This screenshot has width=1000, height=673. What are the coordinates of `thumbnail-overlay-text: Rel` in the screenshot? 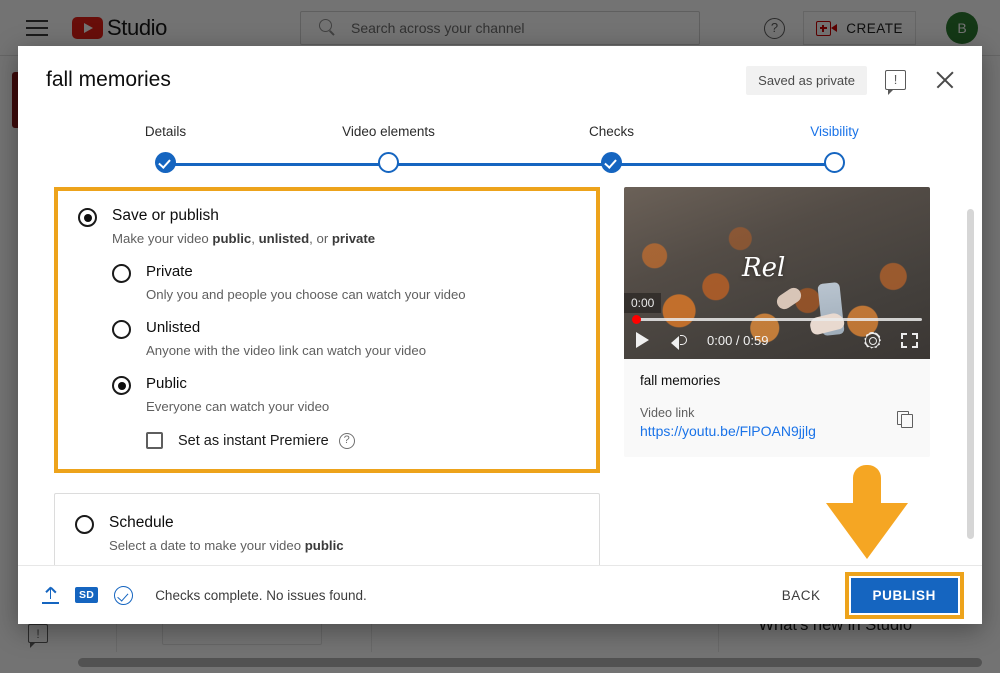 It's located at (764, 268).